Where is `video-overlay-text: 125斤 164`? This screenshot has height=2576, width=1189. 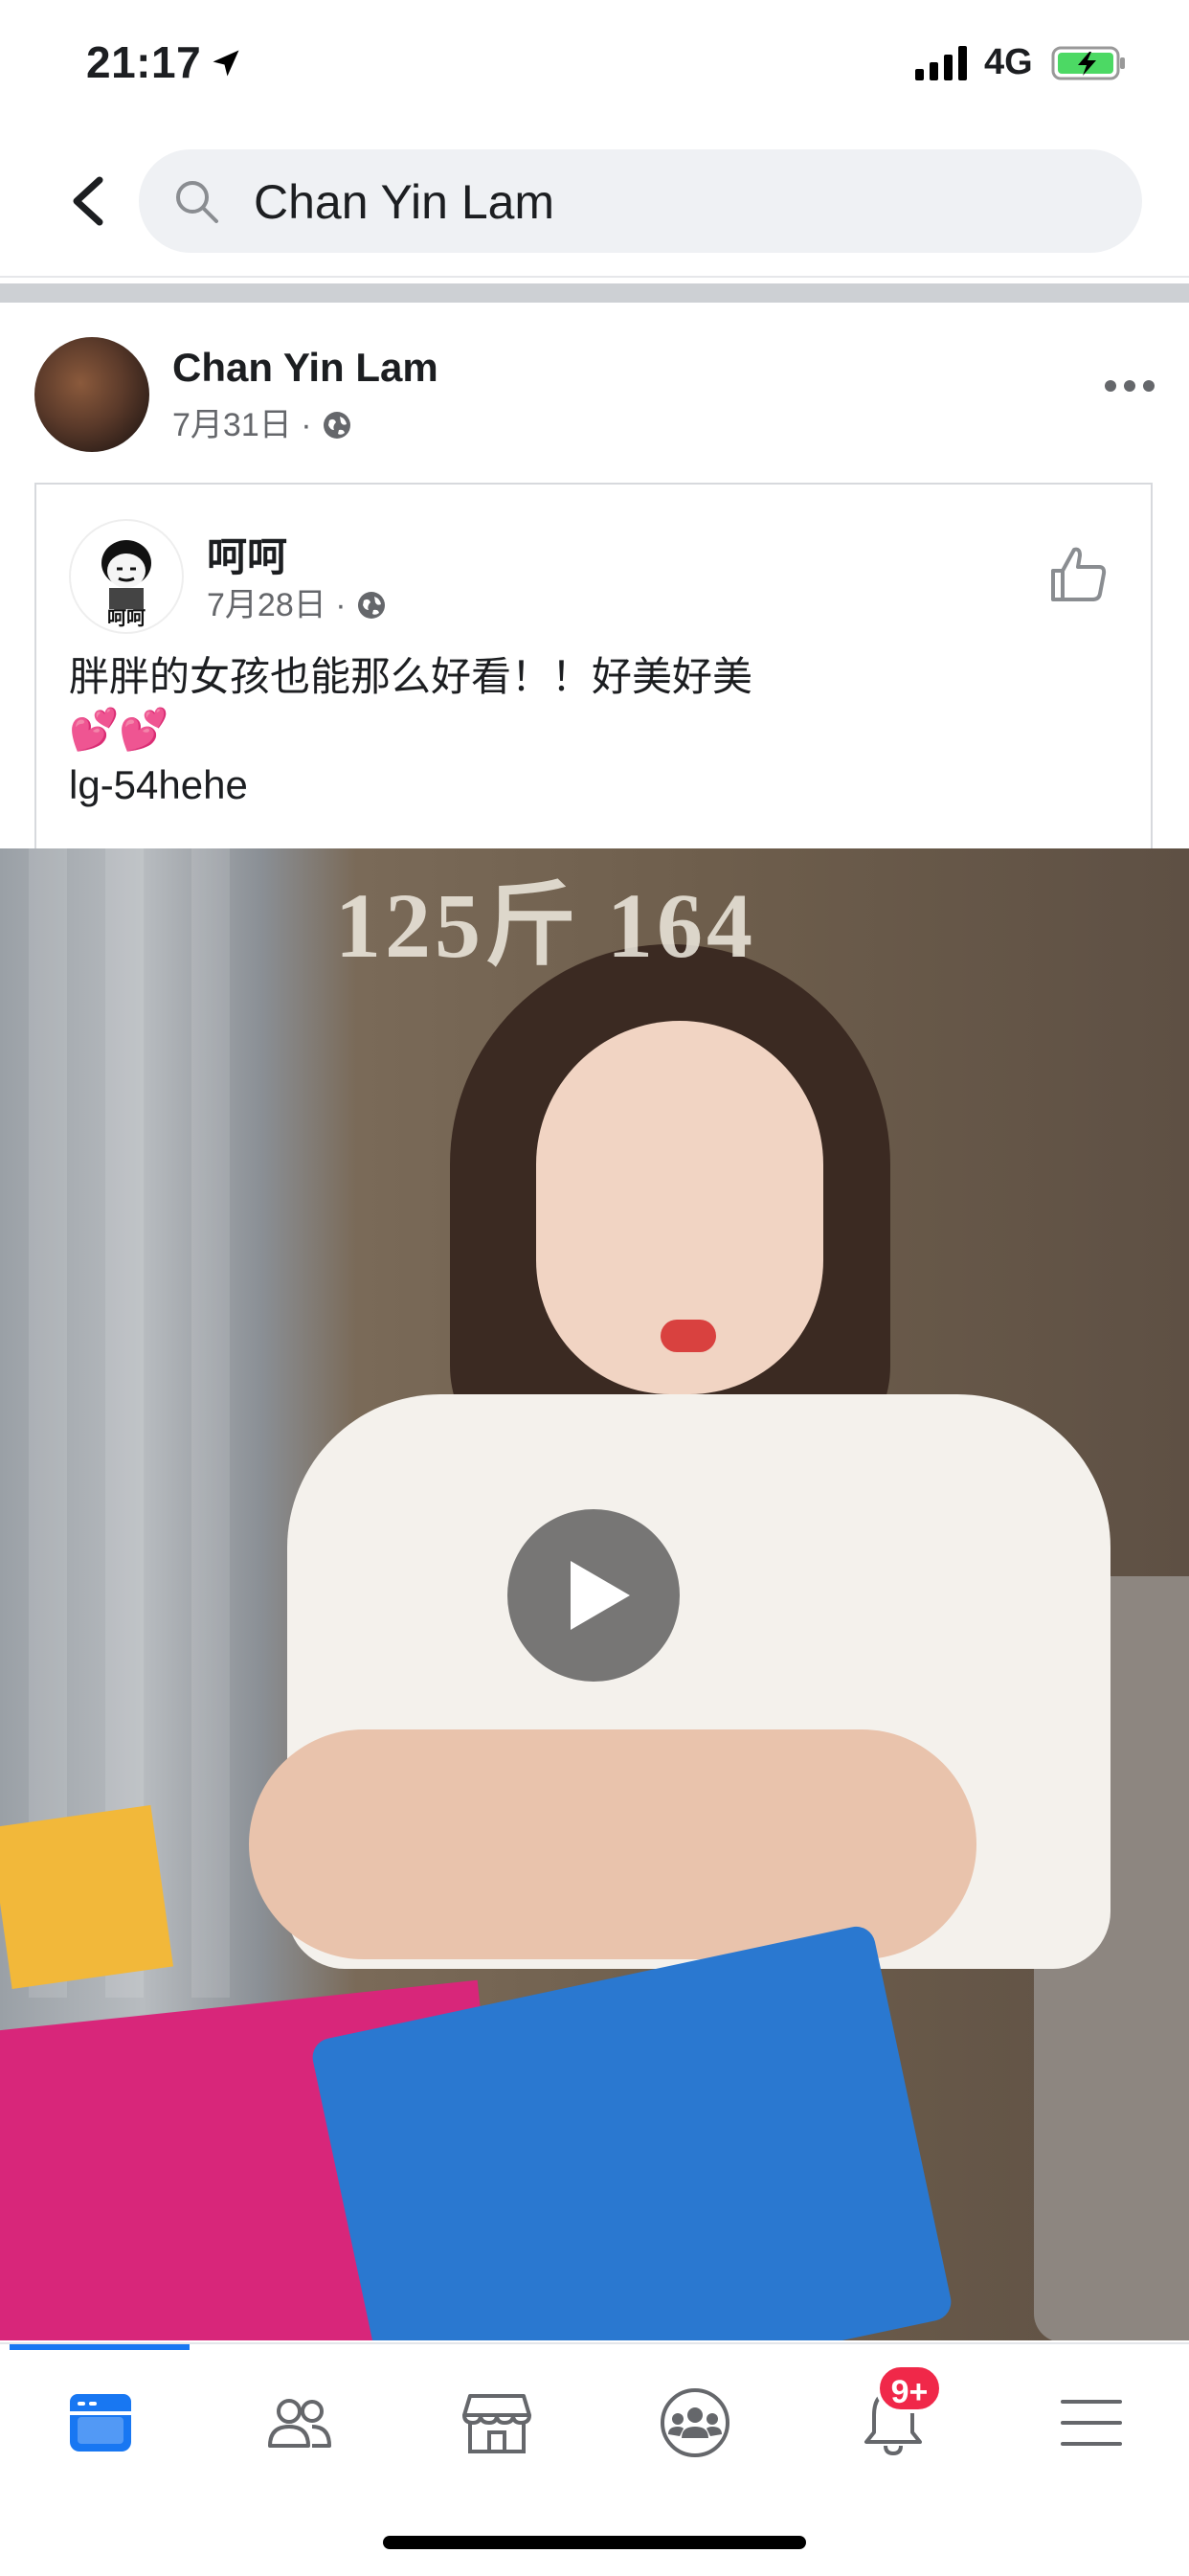 video-overlay-text: 125斤 164 is located at coordinates (545, 925).